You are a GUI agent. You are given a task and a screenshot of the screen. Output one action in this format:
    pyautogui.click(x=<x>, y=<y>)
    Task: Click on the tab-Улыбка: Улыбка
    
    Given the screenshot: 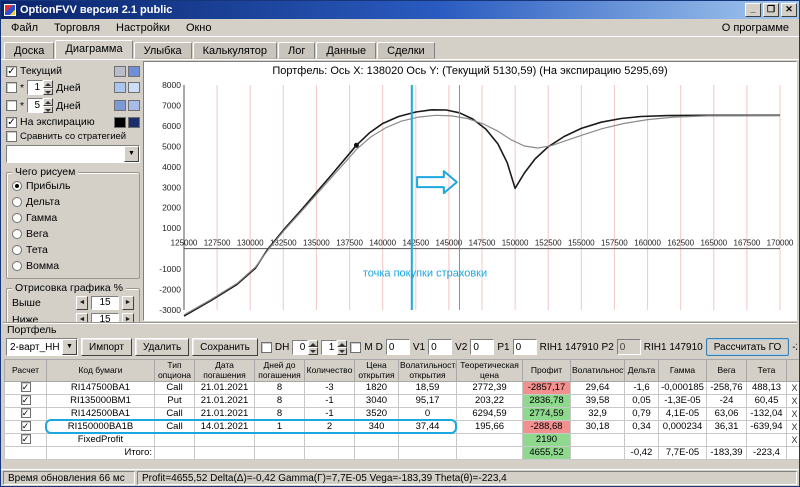 What is the action you would take?
    pyautogui.click(x=162, y=50)
    